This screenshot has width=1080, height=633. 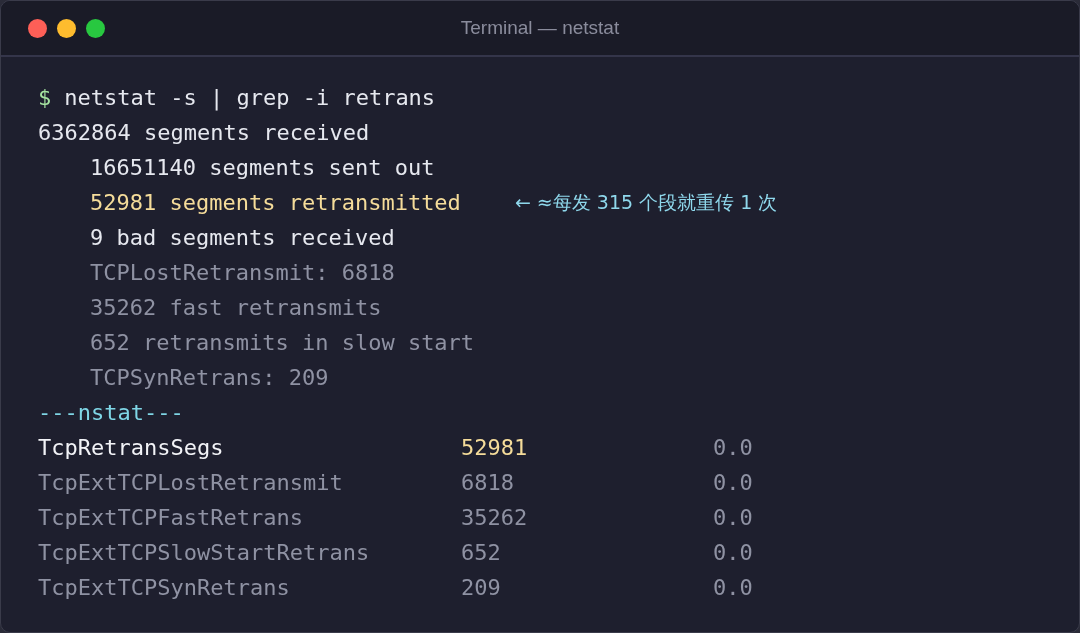 I want to click on command-text: netstat -s | grep -i retrans, so click(x=250, y=98).